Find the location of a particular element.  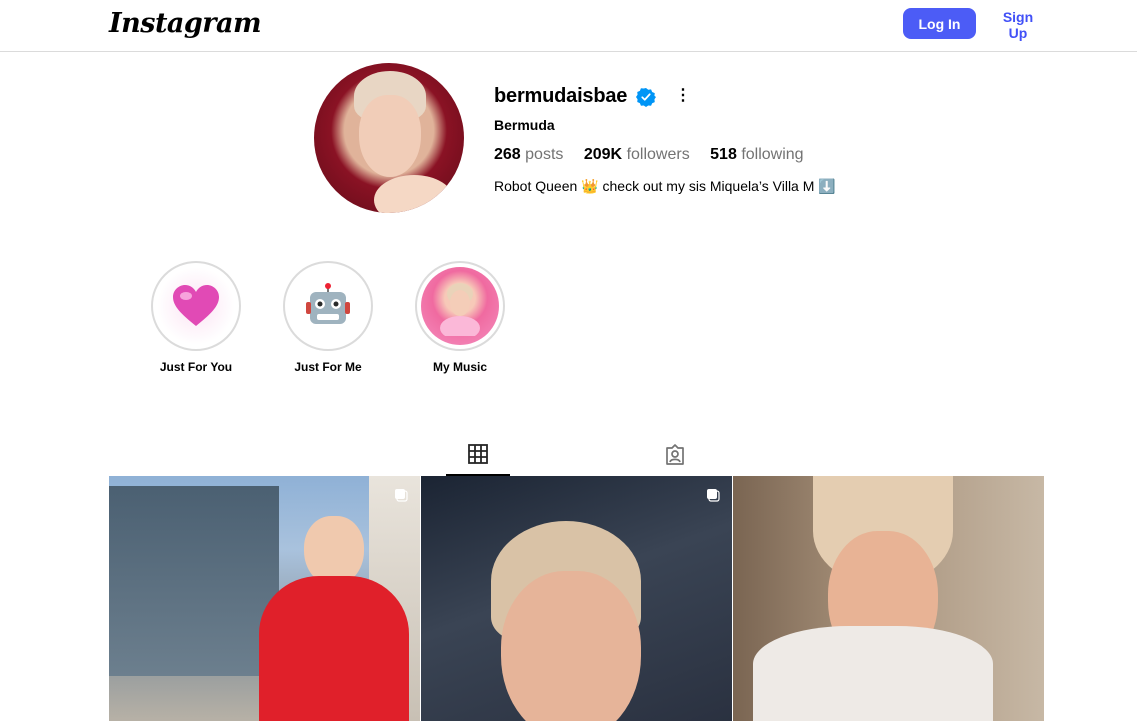

tab-posts-grid is located at coordinates (478, 457).